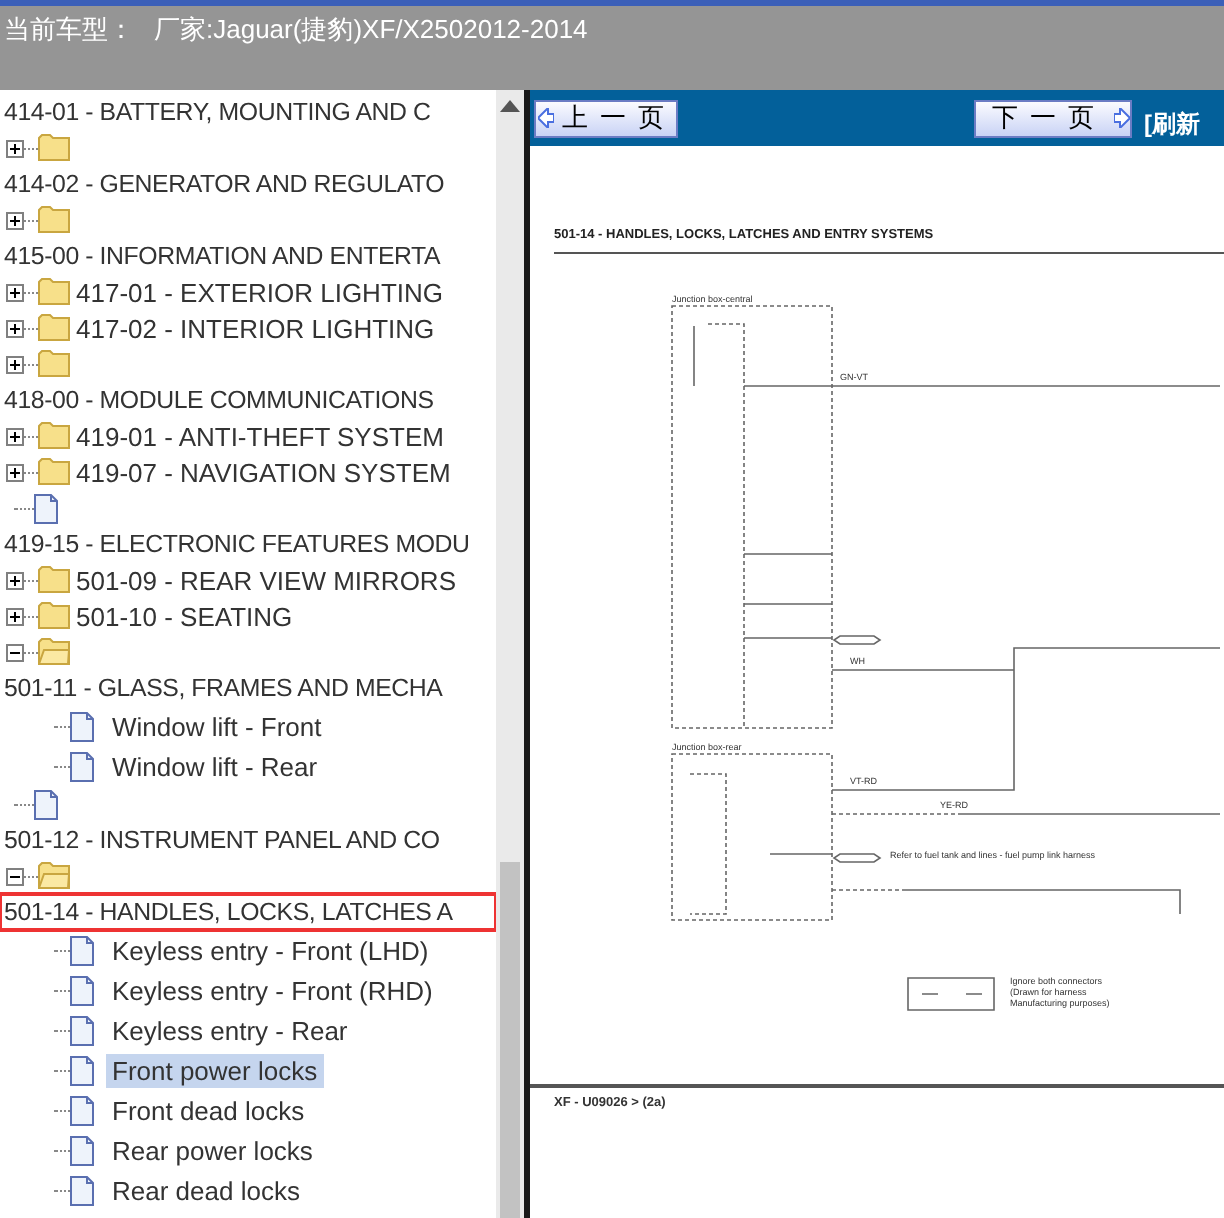 This screenshot has height=1218, width=1224. I want to click on tree-item: Front dead locks, so click(208, 1110).